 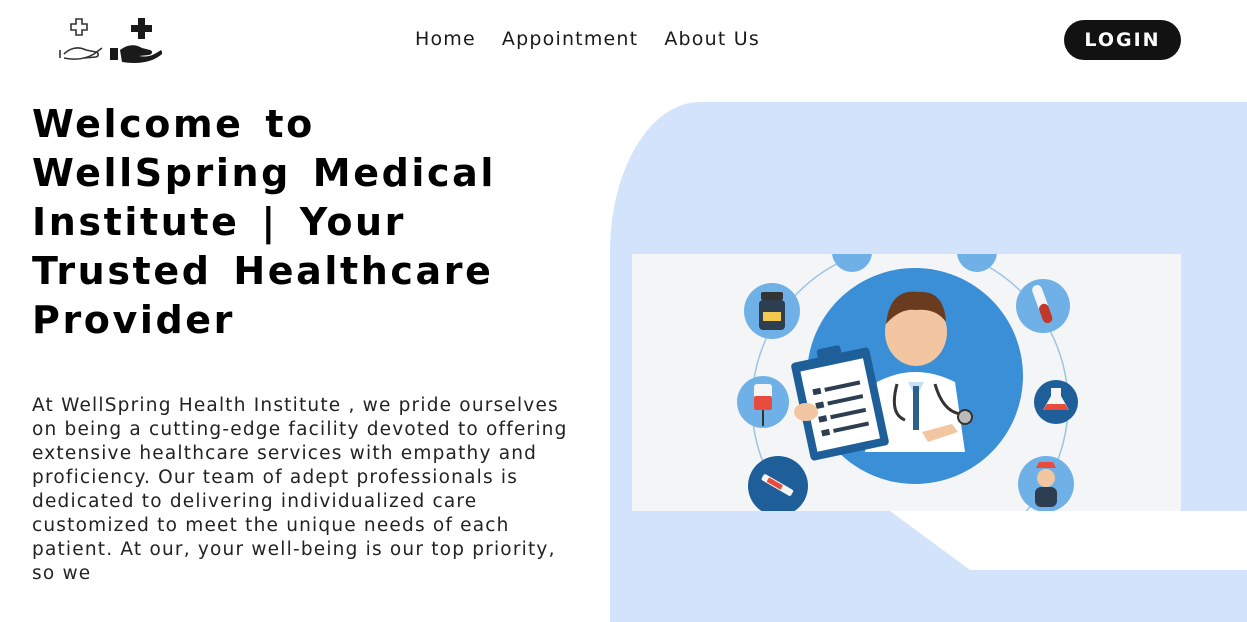 What do you see at coordinates (1046, 483) in the screenshot?
I see `nurse-icon` at bounding box center [1046, 483].